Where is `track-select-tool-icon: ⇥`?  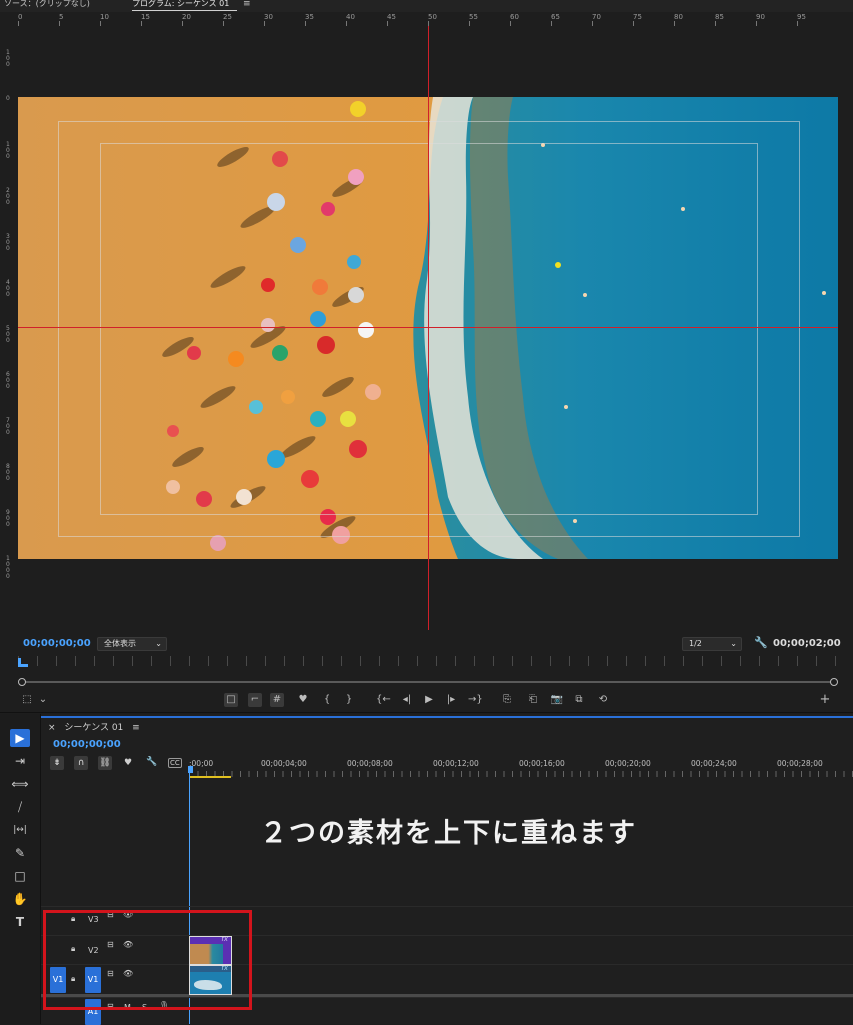 track-select-tool-icon: ⇥ is located at coordinates (20, 761).